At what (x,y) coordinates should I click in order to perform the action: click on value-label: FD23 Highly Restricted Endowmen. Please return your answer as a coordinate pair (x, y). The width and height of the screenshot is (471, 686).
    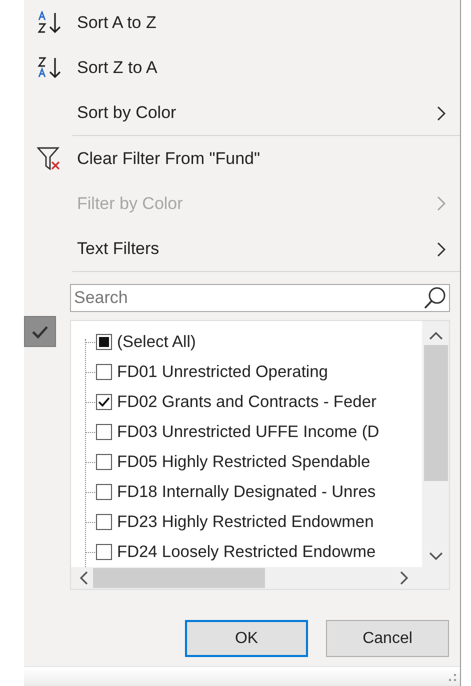
    Looking at the image, I should click on (245, 522).